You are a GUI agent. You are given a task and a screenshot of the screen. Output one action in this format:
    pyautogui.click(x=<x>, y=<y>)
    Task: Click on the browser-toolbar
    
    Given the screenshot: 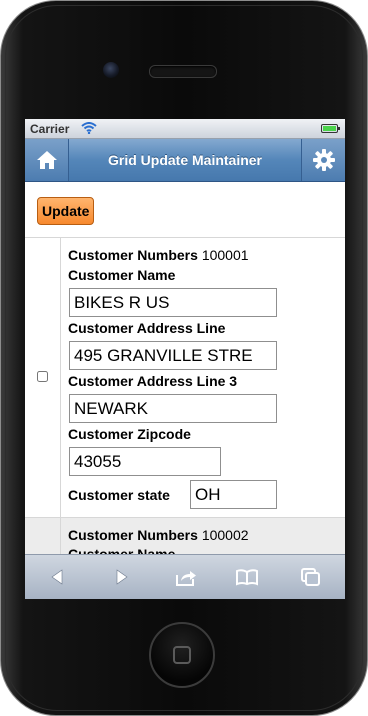 What is the action you would take?
    pyautogui.click(x=185, y=576)
    